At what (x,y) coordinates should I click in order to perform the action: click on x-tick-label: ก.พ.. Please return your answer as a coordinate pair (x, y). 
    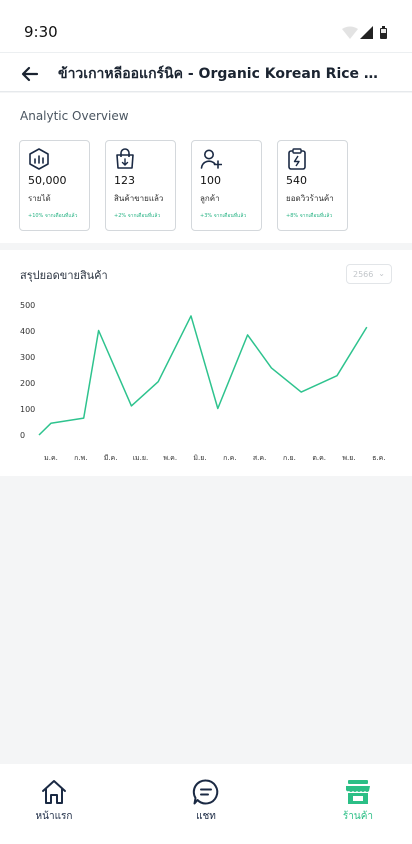
    Looking at the image, I should click on (80, 458).